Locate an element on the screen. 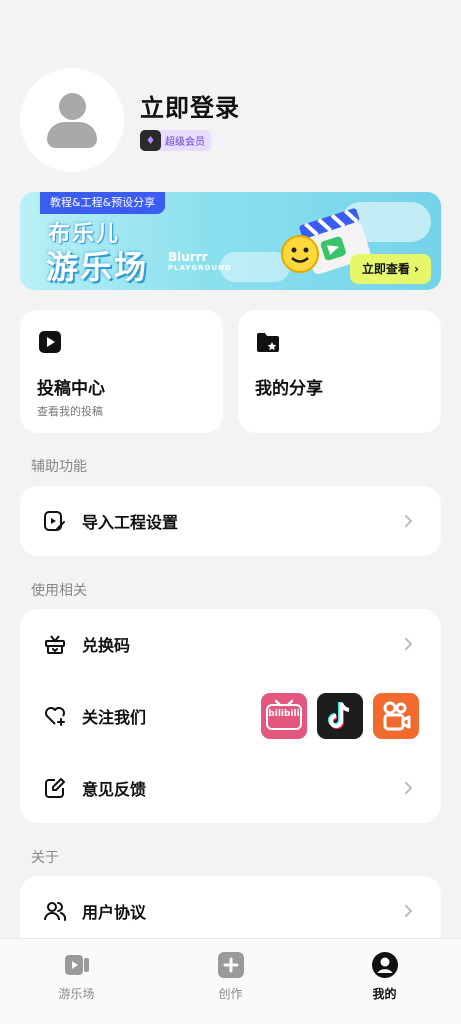 This screenshot has height=1024, width=461. tab-create: 创作 is located at coordinates (230, 981).